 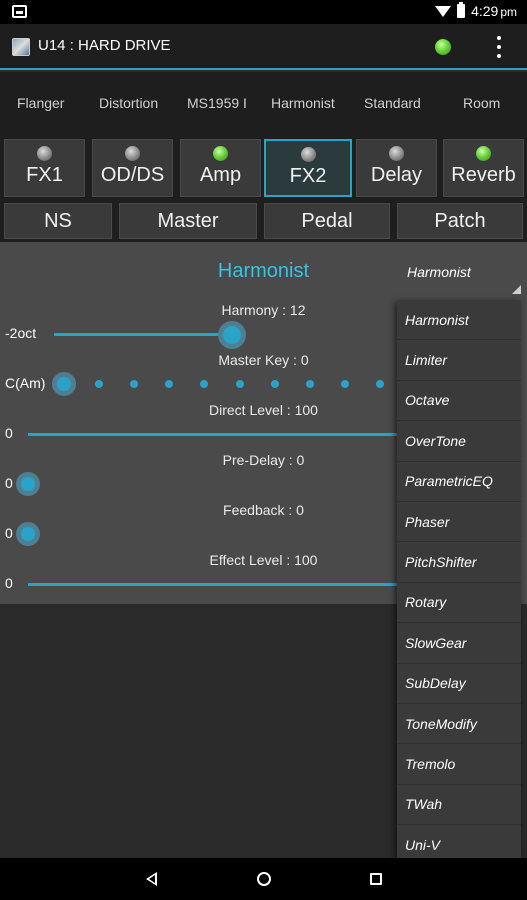 I want to click on clock: 4:29 pm, so click(x=494, y=11).